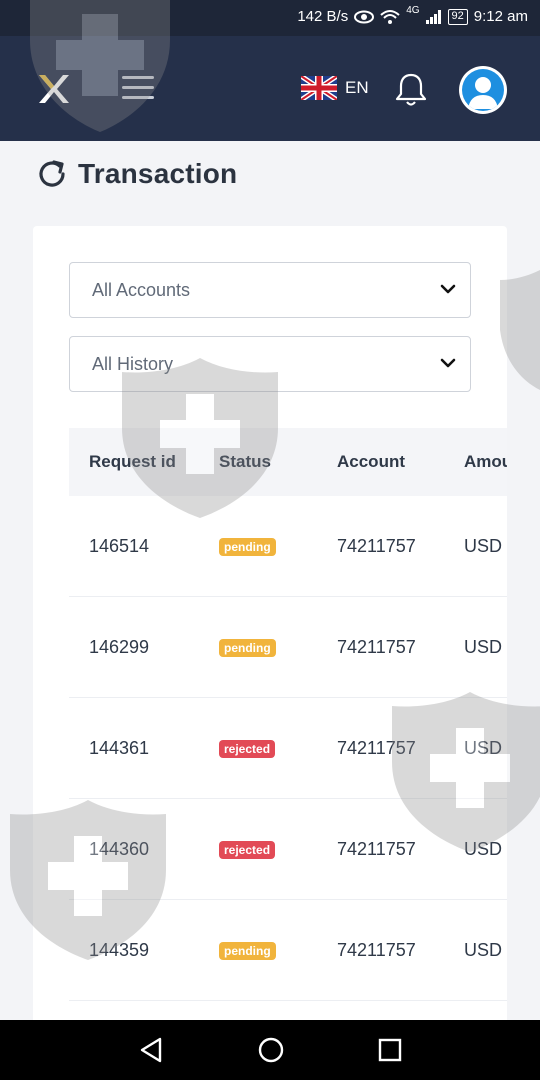 The height and width of the screenshot is (1080, 540). Describe the element at coordinates (390, 1050) in the screenshot. I see `recents-icon` at that location.